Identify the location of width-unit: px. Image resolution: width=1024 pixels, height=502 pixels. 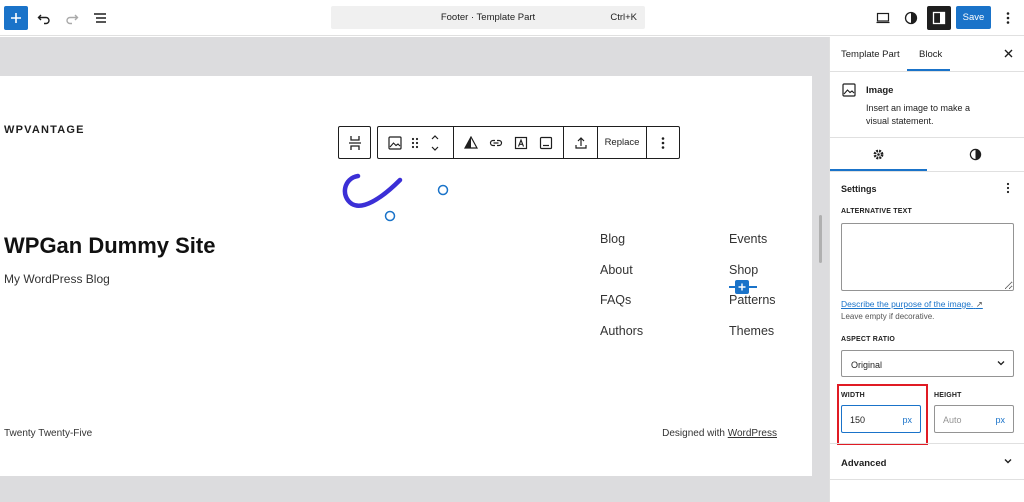
(907, 420).